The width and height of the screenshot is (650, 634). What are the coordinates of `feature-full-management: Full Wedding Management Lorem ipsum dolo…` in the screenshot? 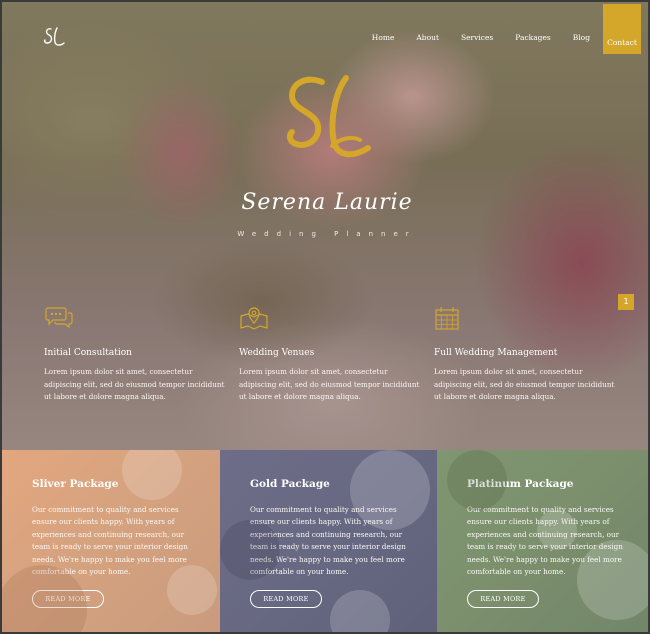 It's located at (526, 355).